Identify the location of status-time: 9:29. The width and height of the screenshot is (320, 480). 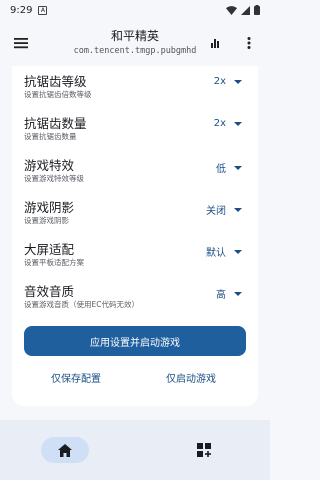
(21, 10).